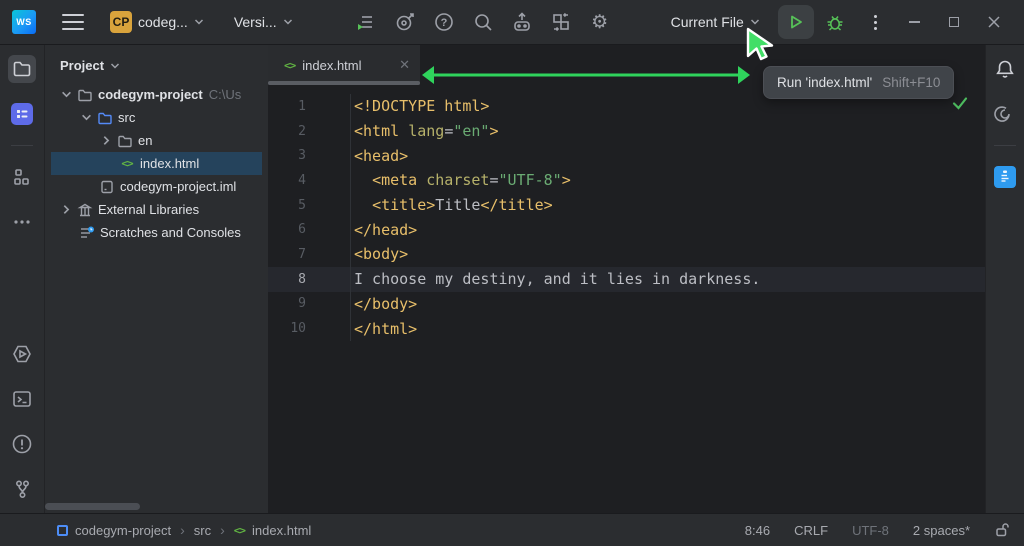 Image resolution: width=1024 pixels, height=546 pixels. What do you see at coordinates (22, 399) in the screenshot?
I see `sidebar-item-terminal` at bounding box center [22, 399].